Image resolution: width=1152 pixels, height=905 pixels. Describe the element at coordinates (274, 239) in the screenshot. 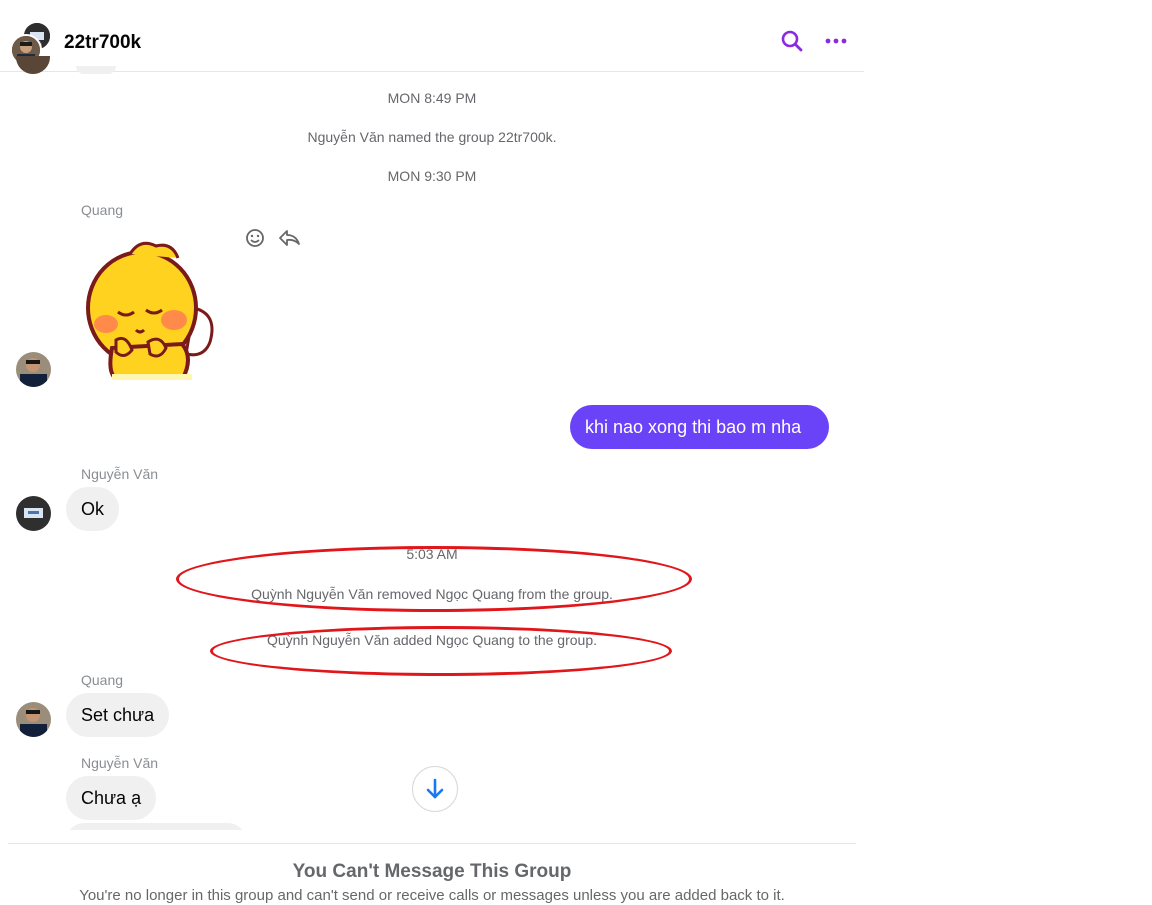

I see `message-actions` at that location.